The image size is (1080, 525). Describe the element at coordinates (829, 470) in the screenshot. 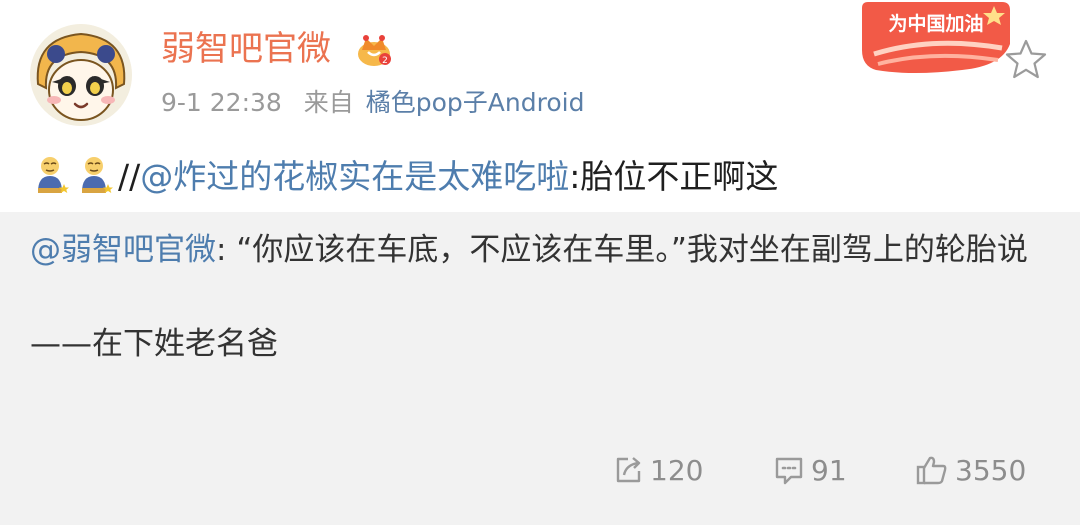

I see `comment-count: 91` at that location.